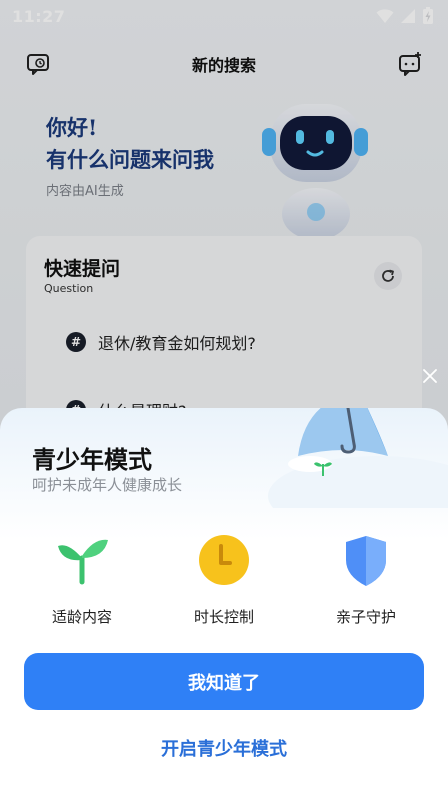  What do you see at coordinates (430, 376) in the screenshot?
I see `close-icon` at bounding box center [430, 376].